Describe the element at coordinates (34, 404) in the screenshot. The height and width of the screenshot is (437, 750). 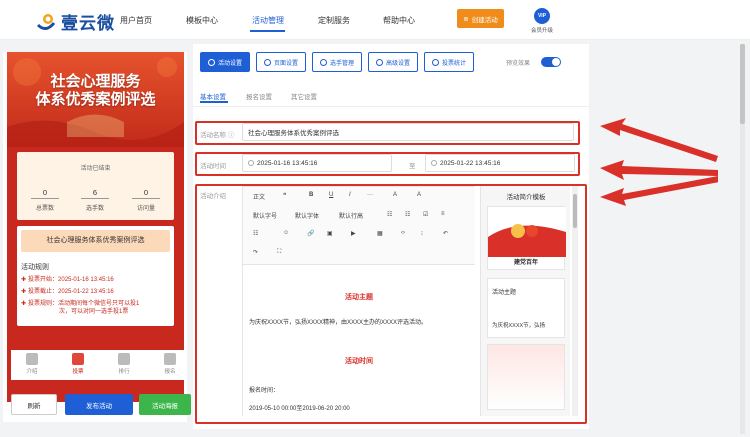
I see `refresh-button: 刷新` at that location.